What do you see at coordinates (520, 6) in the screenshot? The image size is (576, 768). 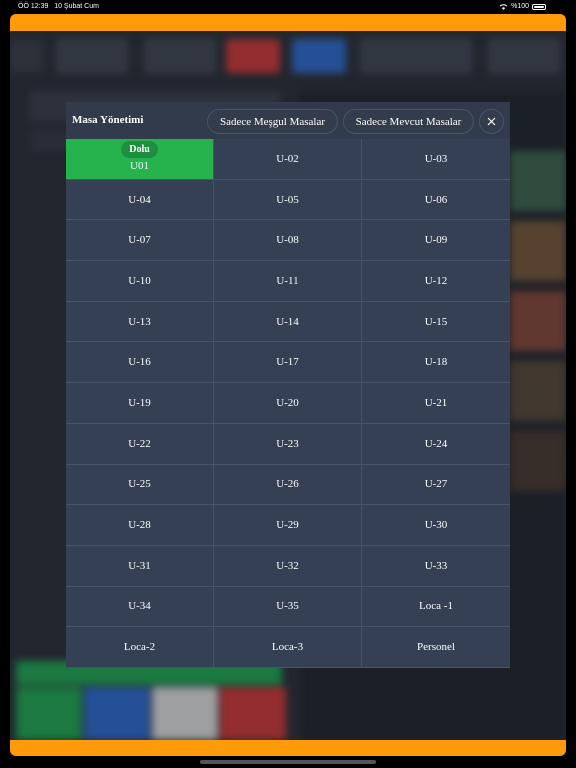 I see `battery-percent: %100` at bounding box center [520, 6].